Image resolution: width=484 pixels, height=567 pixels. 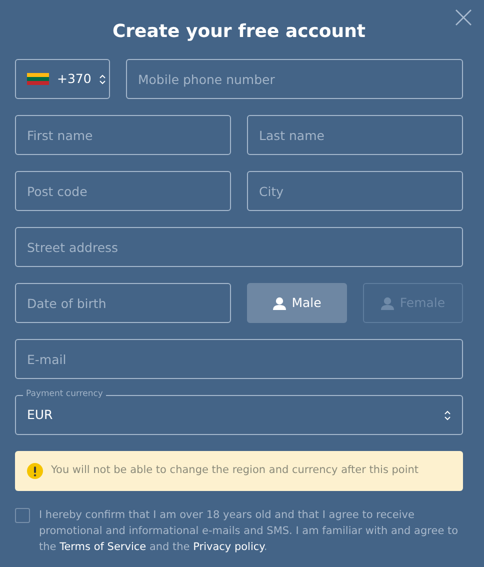 I want to click on dialog-title: Create your free account, so click(x=239, y=32).